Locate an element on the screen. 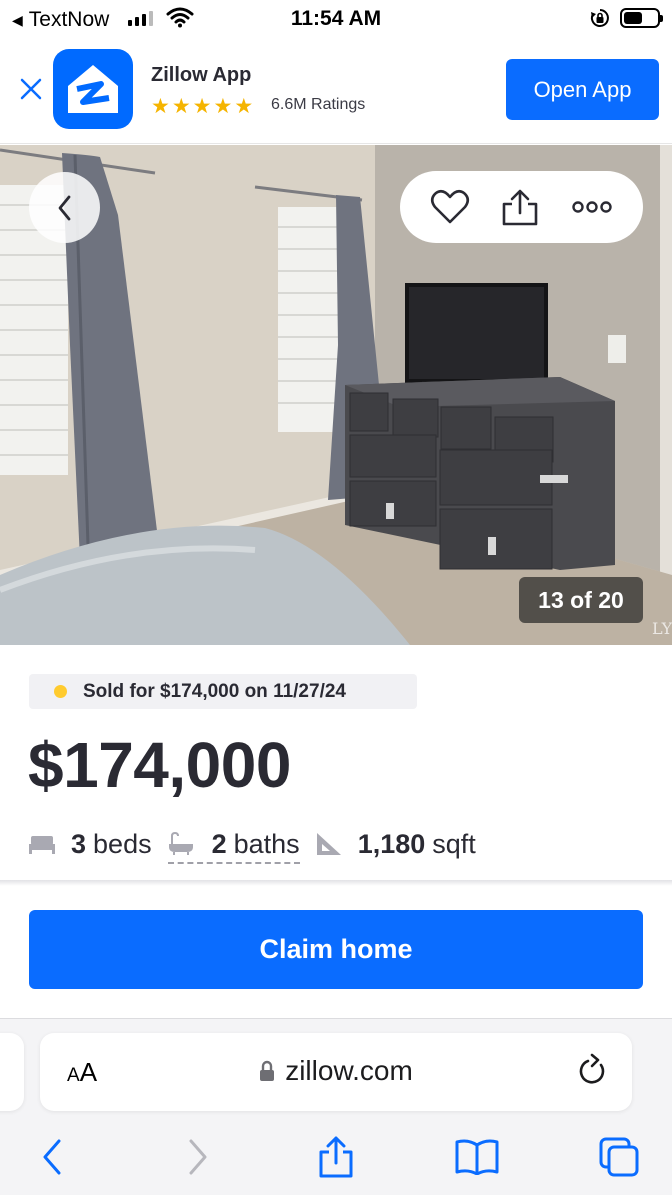  photo-back-button is located at coordinates (64, 207).